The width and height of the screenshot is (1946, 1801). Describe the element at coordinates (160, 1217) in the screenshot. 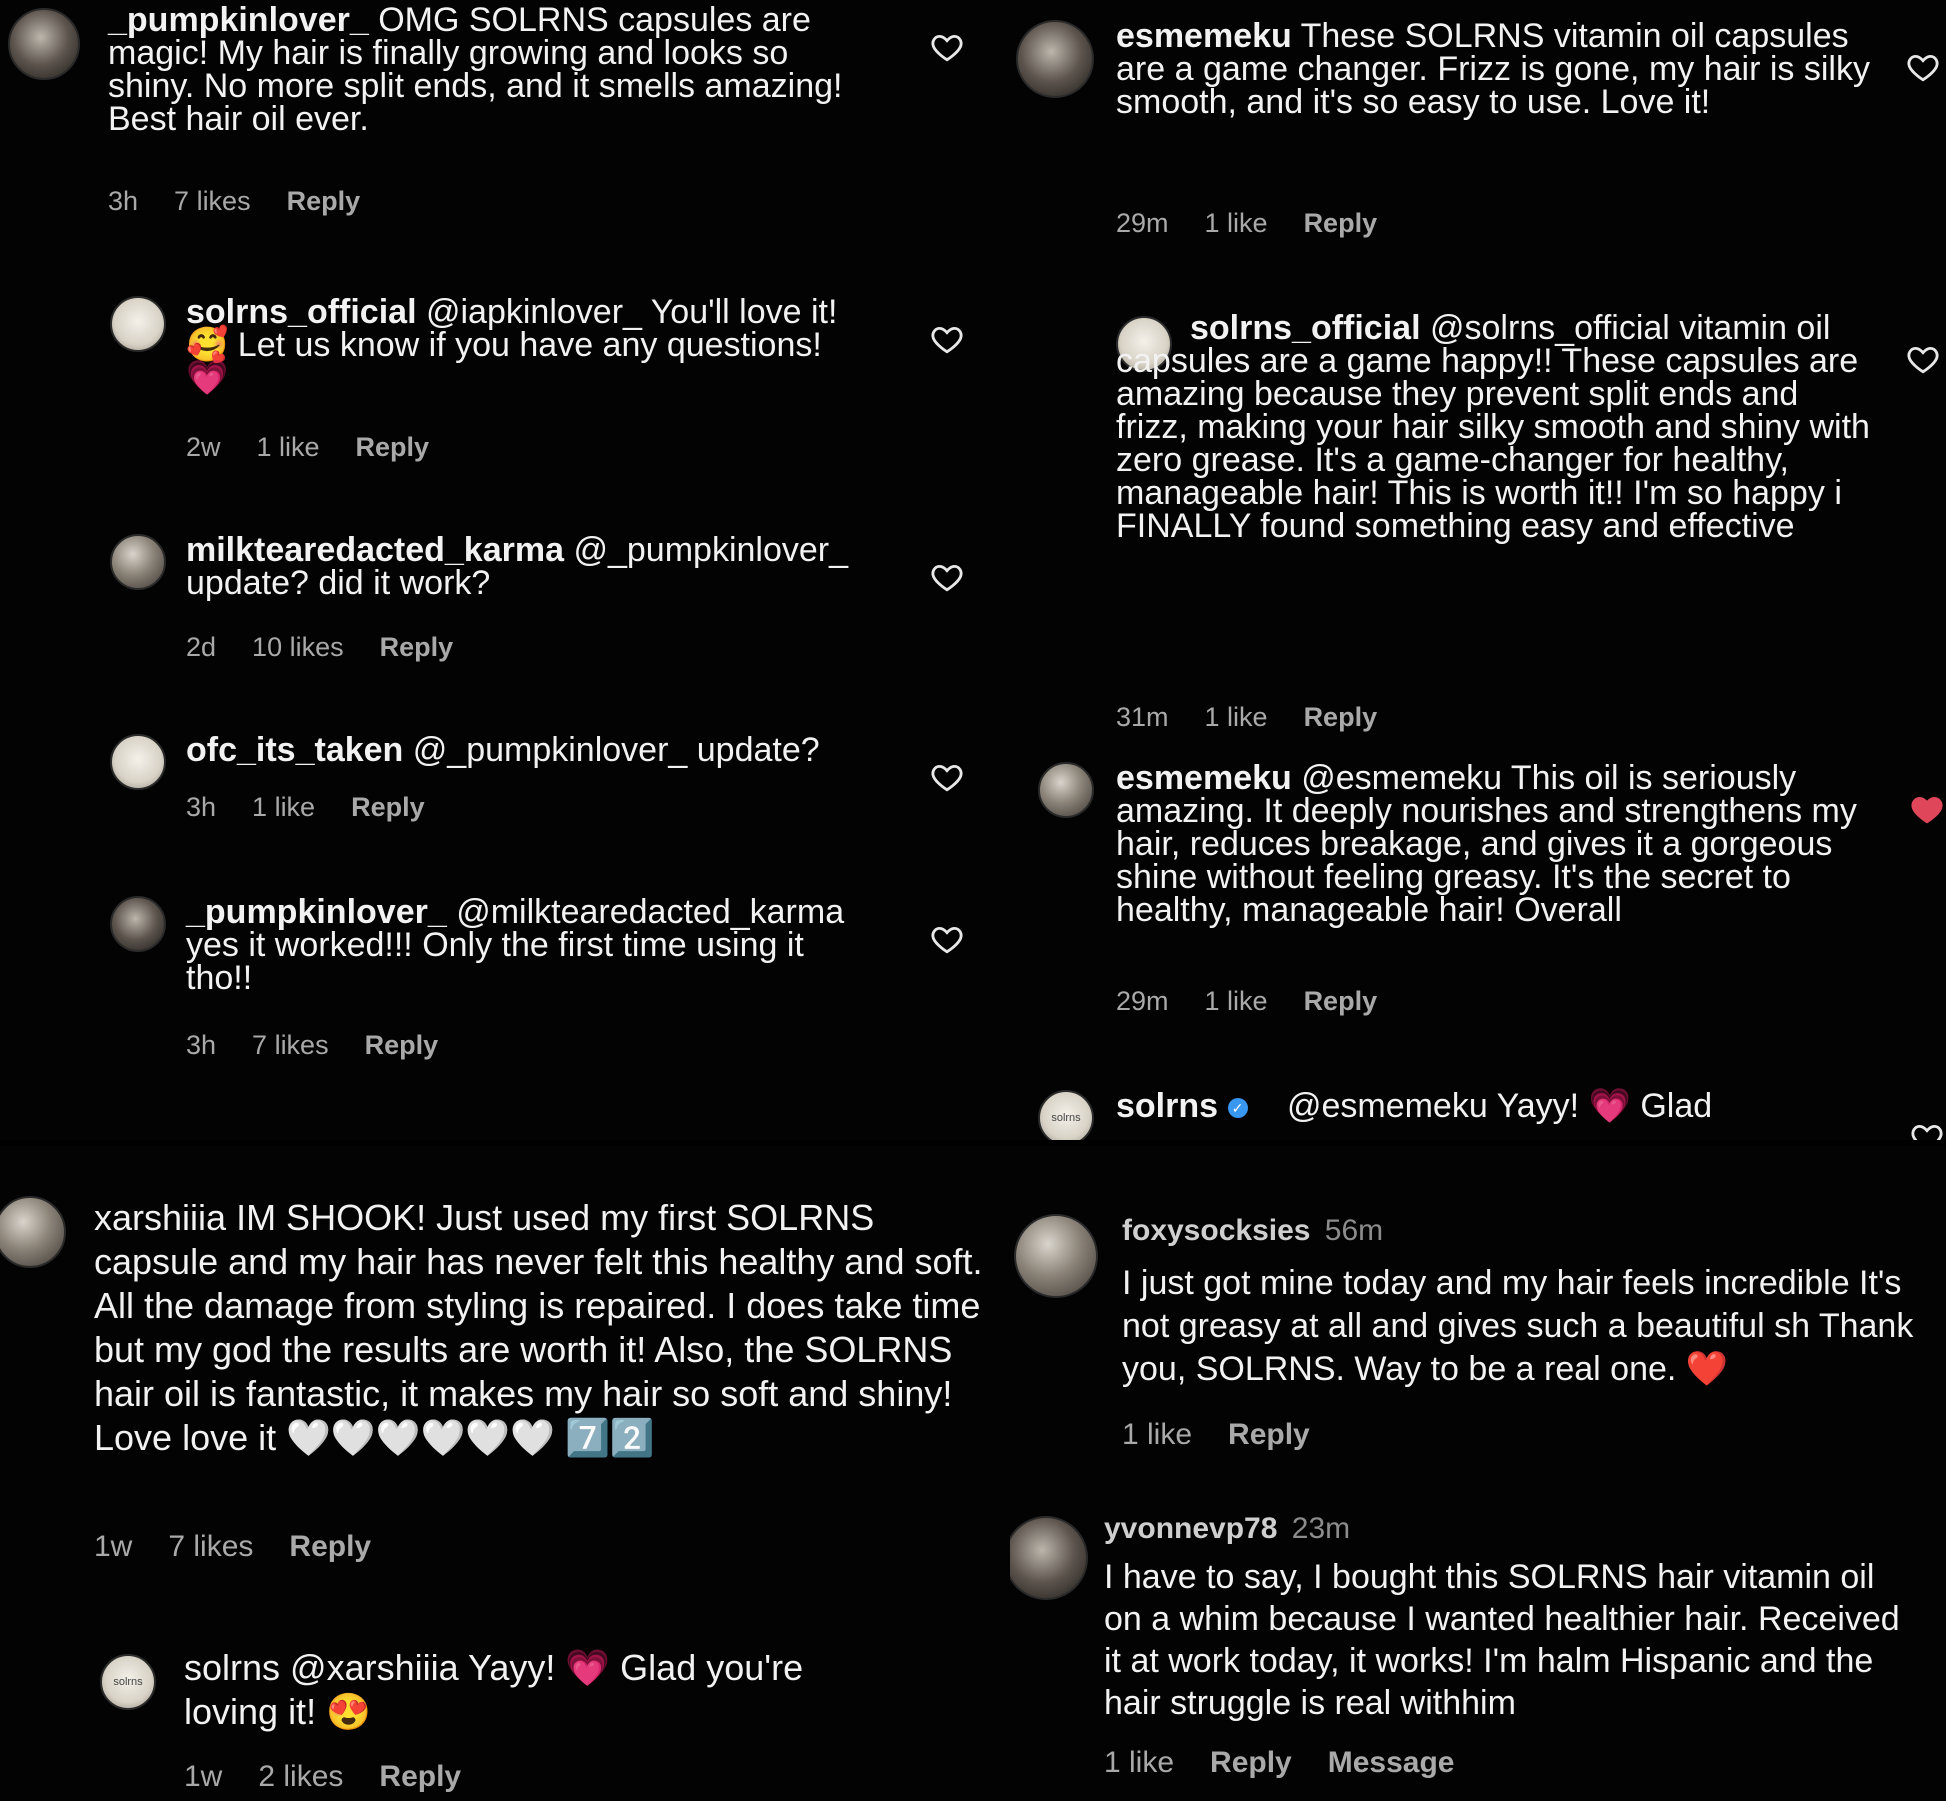

I see `comment-username: xarshiiia` at that location.